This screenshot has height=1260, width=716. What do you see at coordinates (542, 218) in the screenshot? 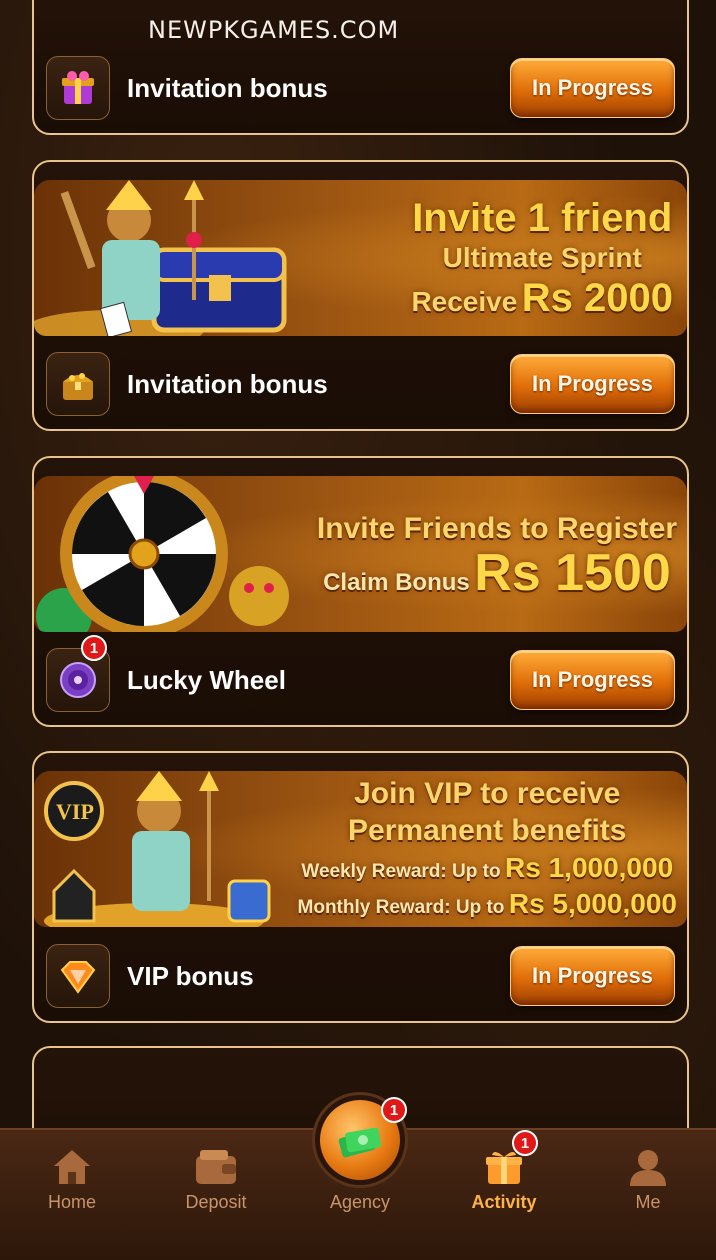
I see `banner-headline: Invite 1 friend` at bounding box center [542, 218].